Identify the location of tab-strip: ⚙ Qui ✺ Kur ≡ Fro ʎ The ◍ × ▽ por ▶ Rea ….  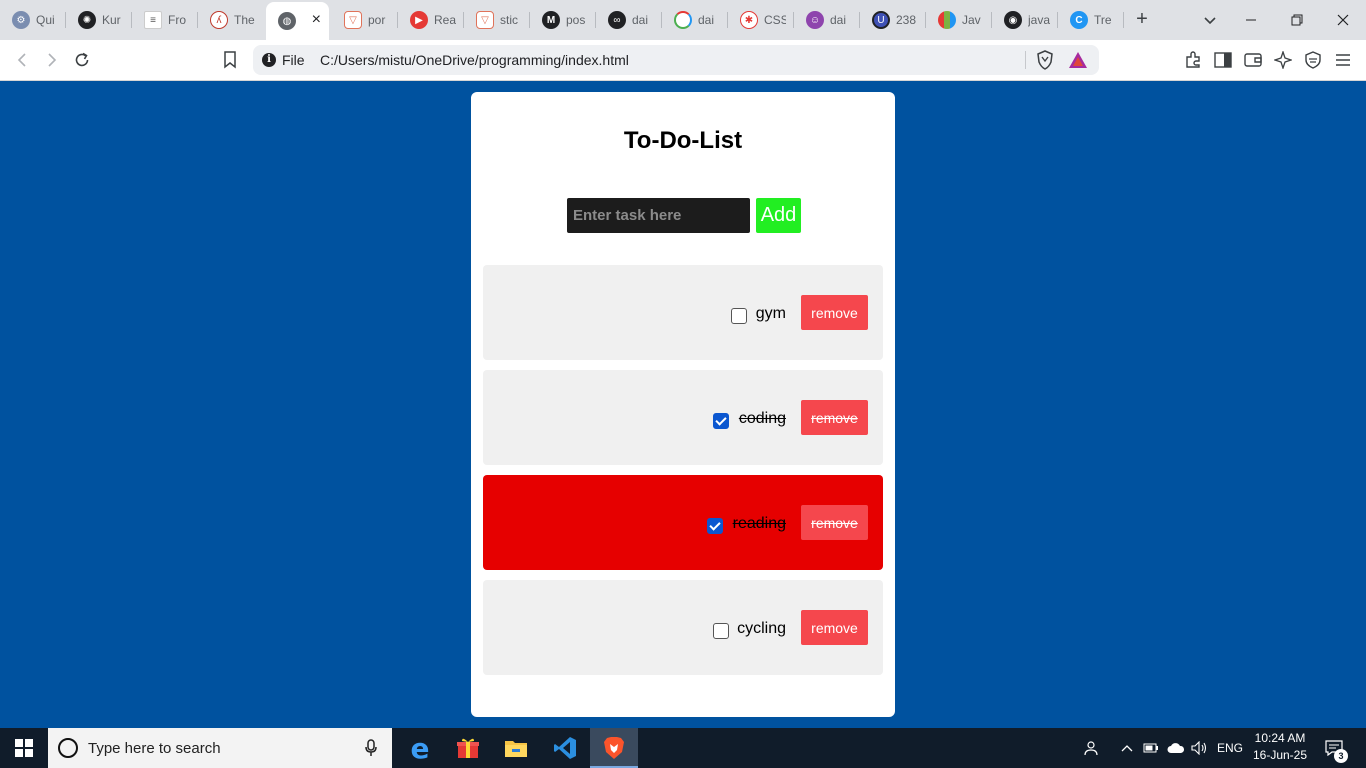
(683, 20).